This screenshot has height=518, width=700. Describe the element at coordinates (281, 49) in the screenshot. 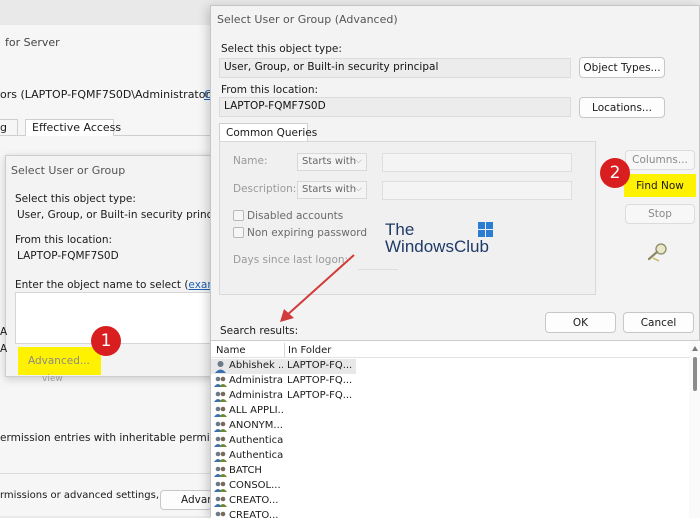

I see `object-type-label: Select this object type:` at that location.